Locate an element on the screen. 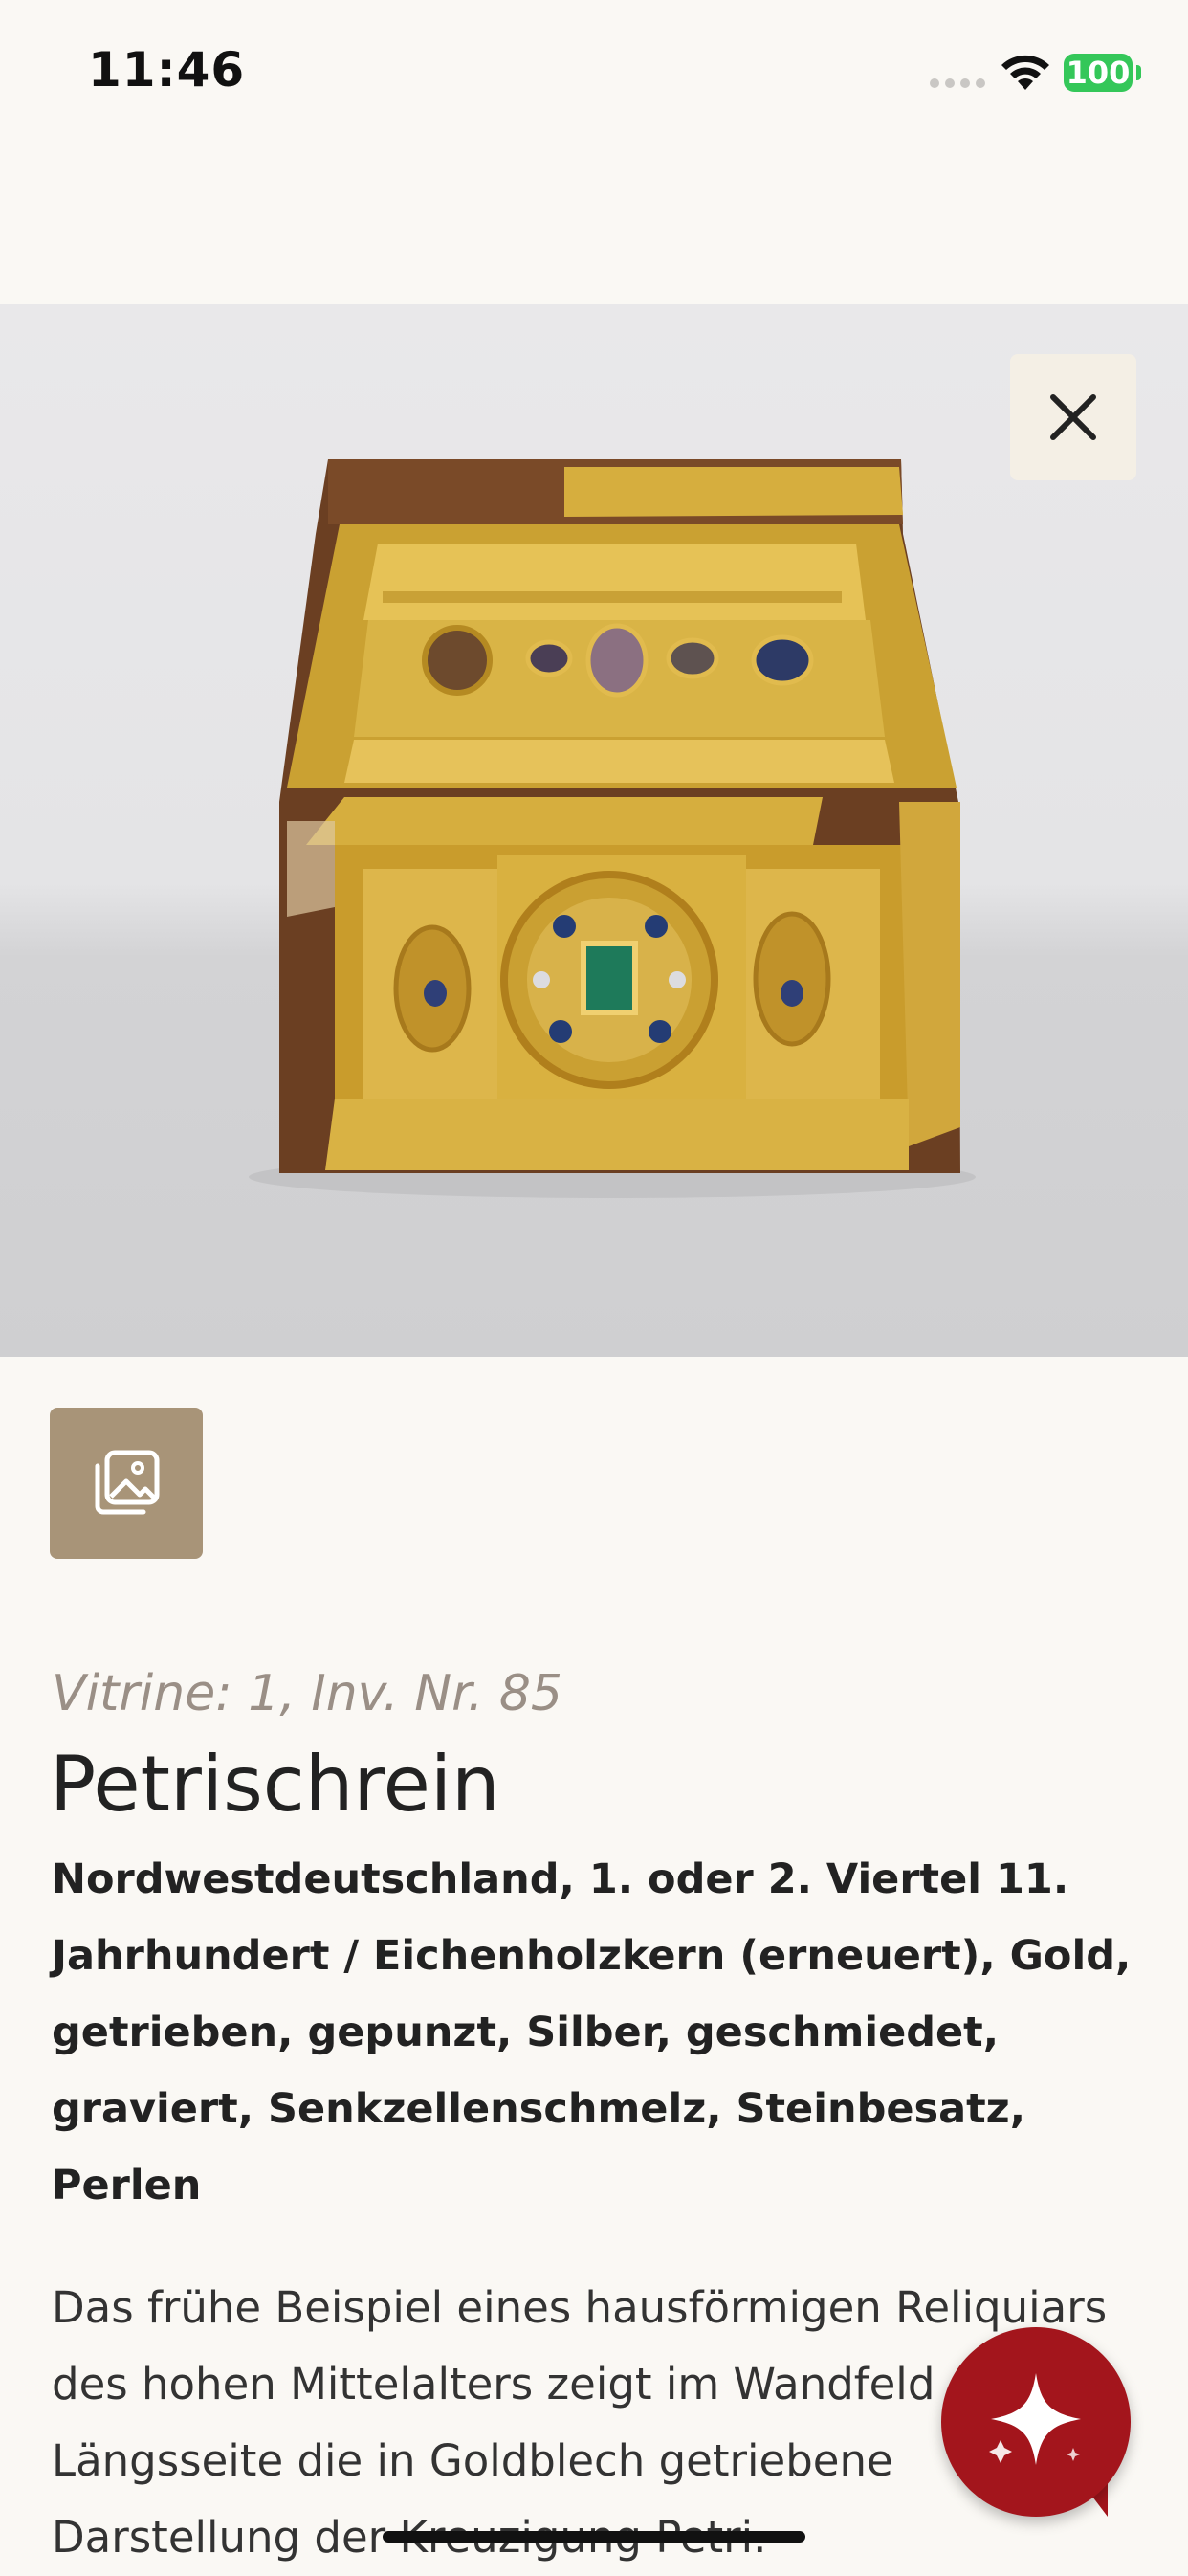 The width and height of the screenshot is (1188, 2576). close-icon is located at coordinates (1073, 417).